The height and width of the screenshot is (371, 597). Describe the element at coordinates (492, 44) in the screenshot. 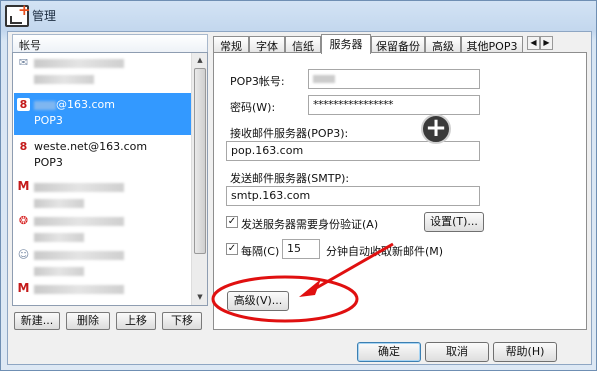

I see `tab-other-pop3: 其他POP3` at that location.